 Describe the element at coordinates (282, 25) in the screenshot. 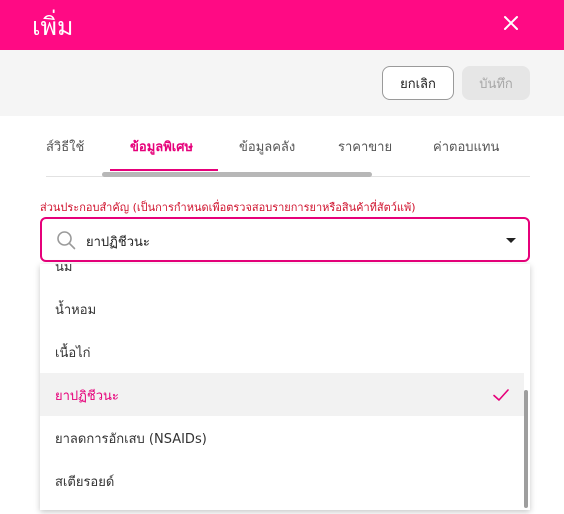

I see `dialog-header: เพิ่ม` at that location.